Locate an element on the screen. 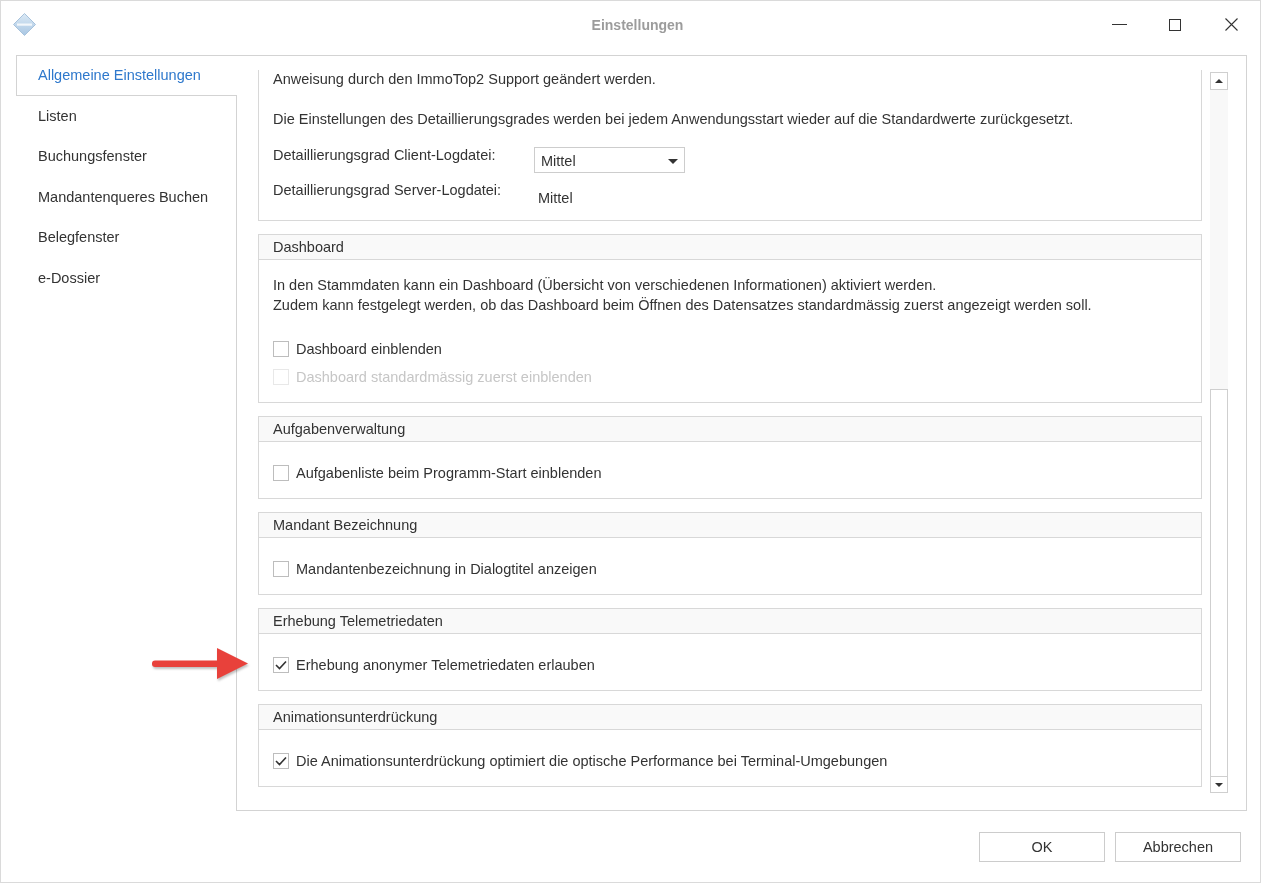 The image size is (1261, 883). checkbox-label: Erhebung anonymer Telemetriedaten erlauben is located at coordinates (445, 665).